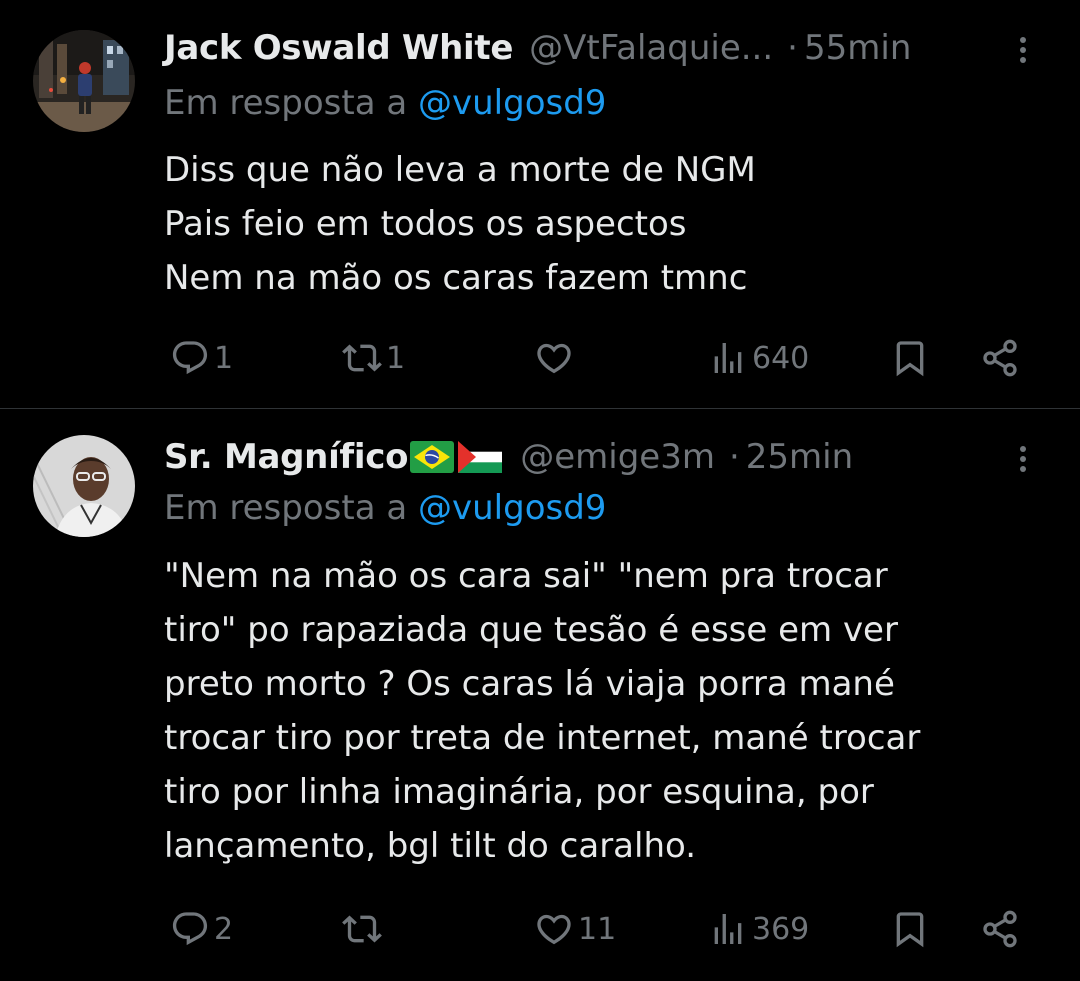 The width and height of the screenshot is (1080, 981). I want to click on action-bar: 2 11 369, so click(604, 929).